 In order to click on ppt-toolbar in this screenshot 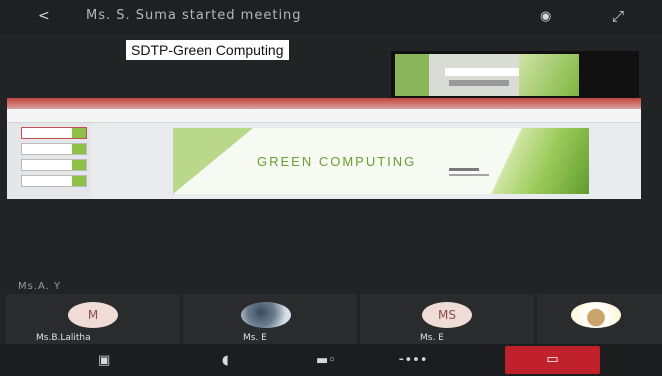, I will do `click(324, 116)`.